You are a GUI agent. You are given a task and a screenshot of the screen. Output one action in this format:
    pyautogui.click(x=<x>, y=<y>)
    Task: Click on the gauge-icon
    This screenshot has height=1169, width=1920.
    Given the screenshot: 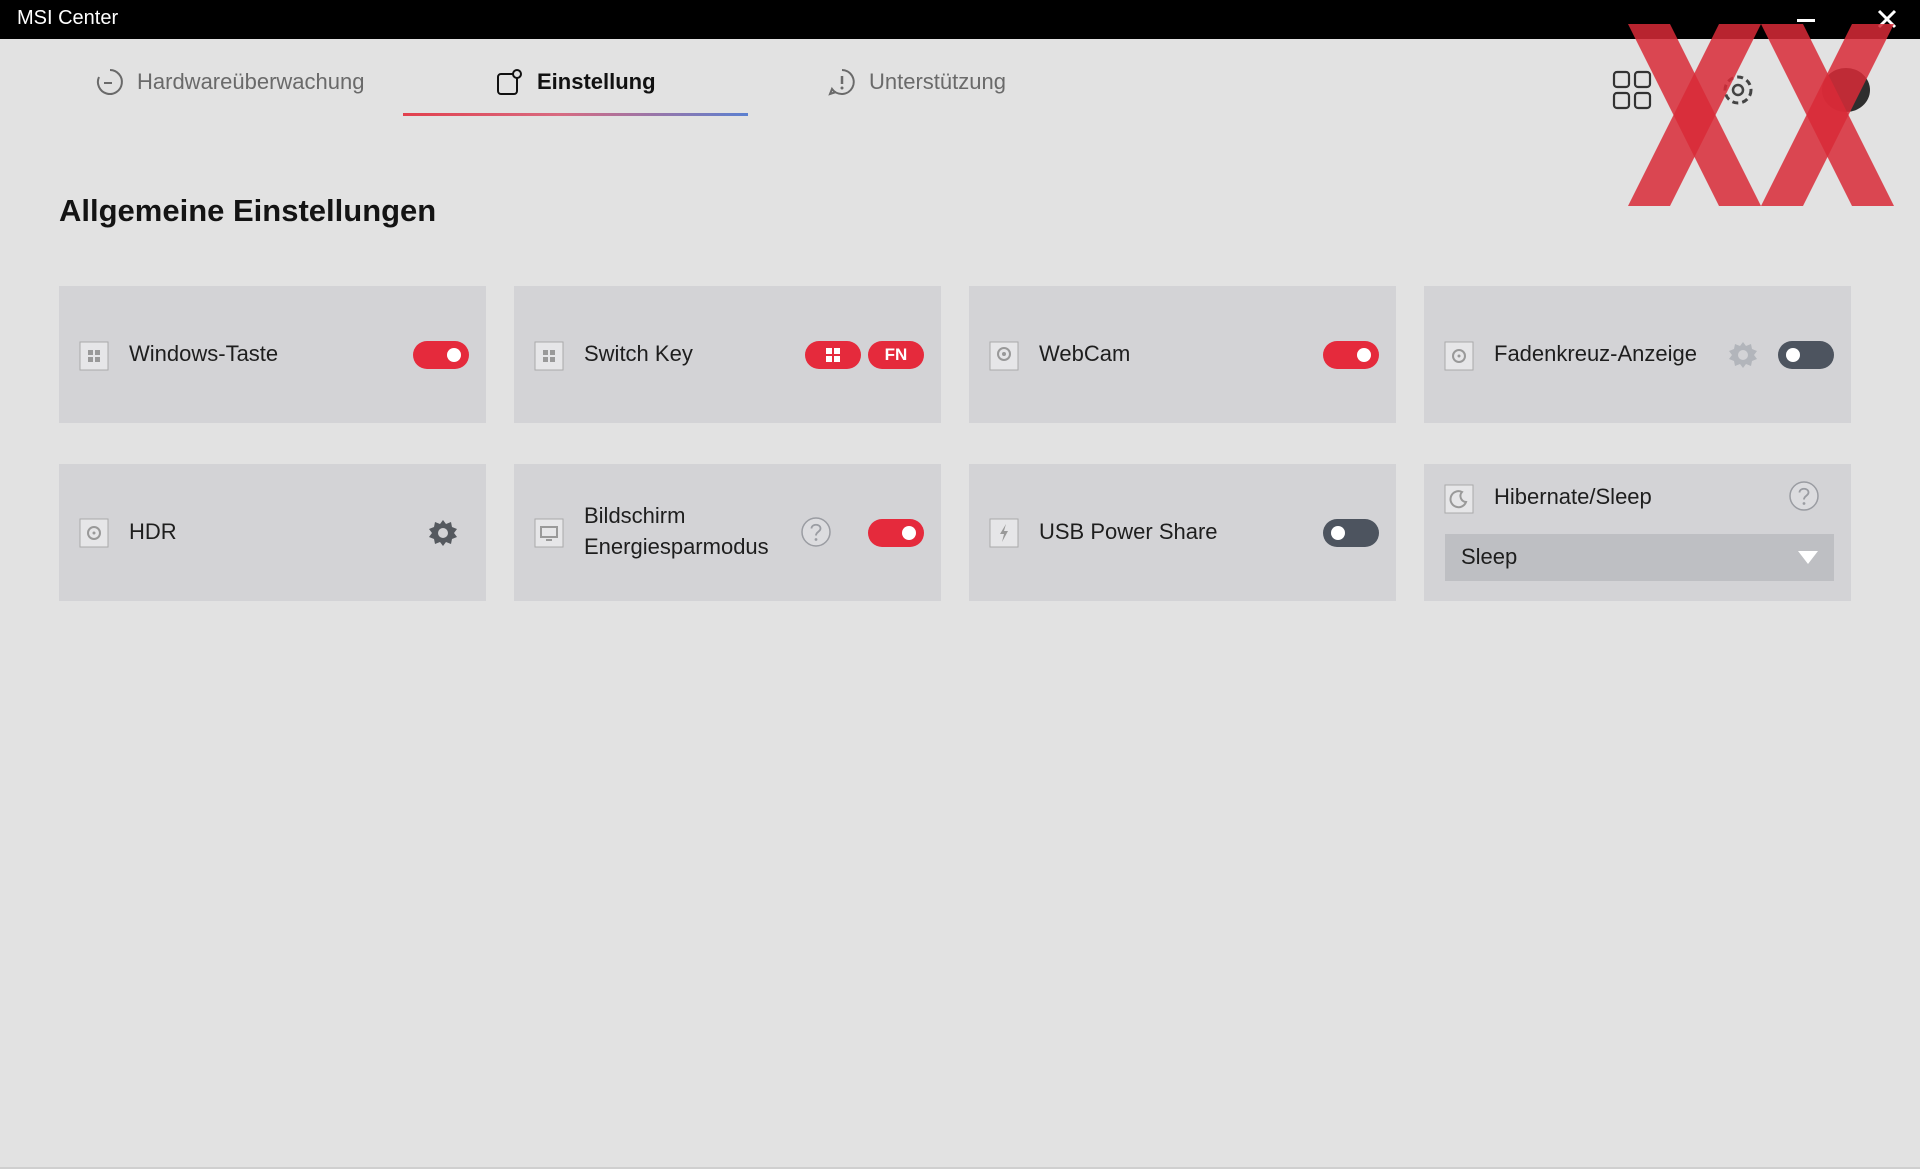 What is the action you would take?
    pyautogui.click(x=109, y=82)
    